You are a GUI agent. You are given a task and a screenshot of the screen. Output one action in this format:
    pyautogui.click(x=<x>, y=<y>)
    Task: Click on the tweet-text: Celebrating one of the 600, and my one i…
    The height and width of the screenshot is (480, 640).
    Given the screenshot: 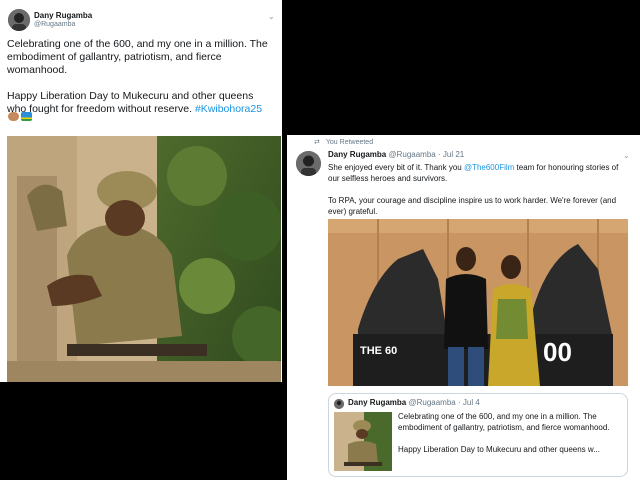 What is the action you would take?
    pyautogui.click(x=144, y=77)
    